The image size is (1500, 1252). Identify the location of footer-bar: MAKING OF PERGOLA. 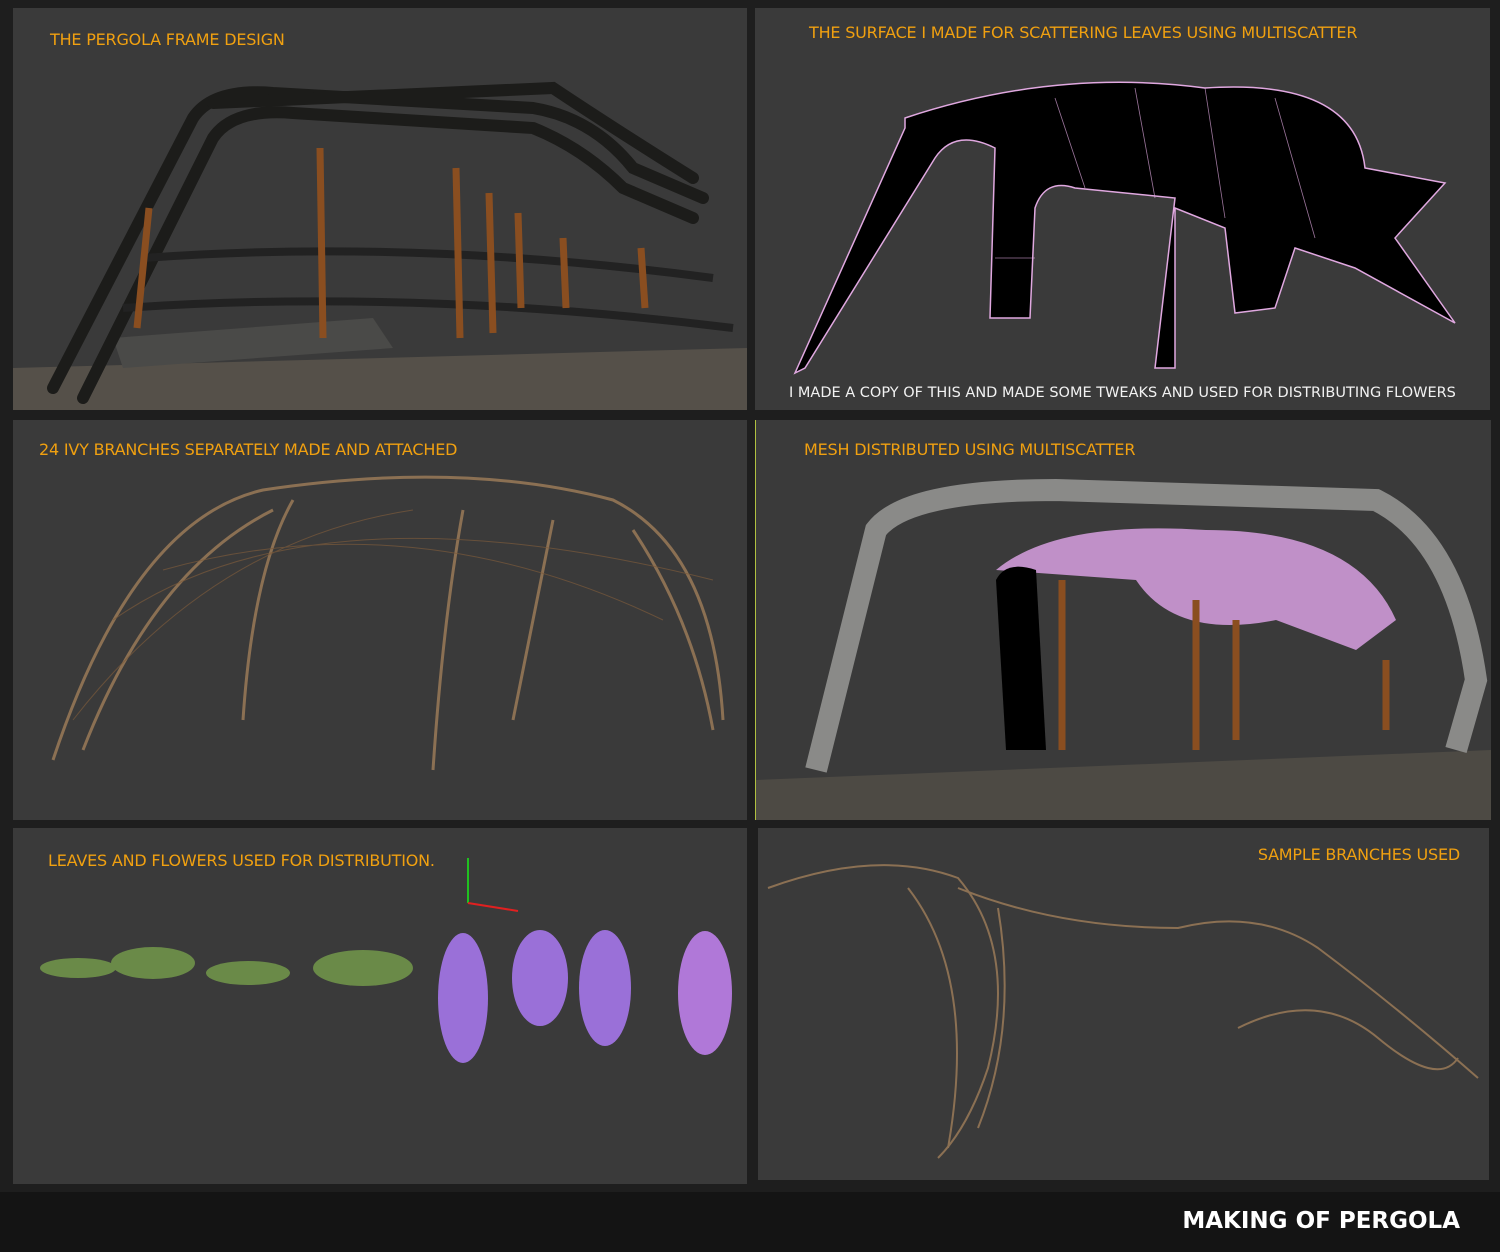
(750, 1222).